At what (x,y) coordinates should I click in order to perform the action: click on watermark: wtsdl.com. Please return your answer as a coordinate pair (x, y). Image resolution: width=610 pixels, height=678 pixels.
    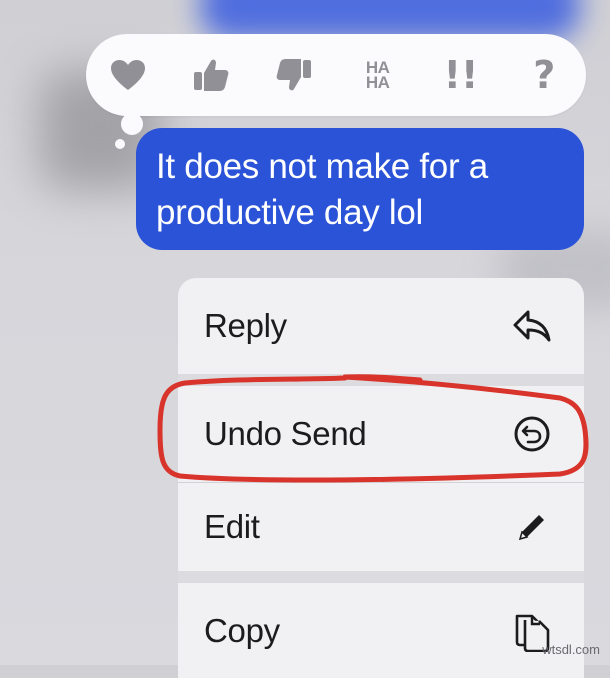
    Looking at the image, I should click on (571, 649).